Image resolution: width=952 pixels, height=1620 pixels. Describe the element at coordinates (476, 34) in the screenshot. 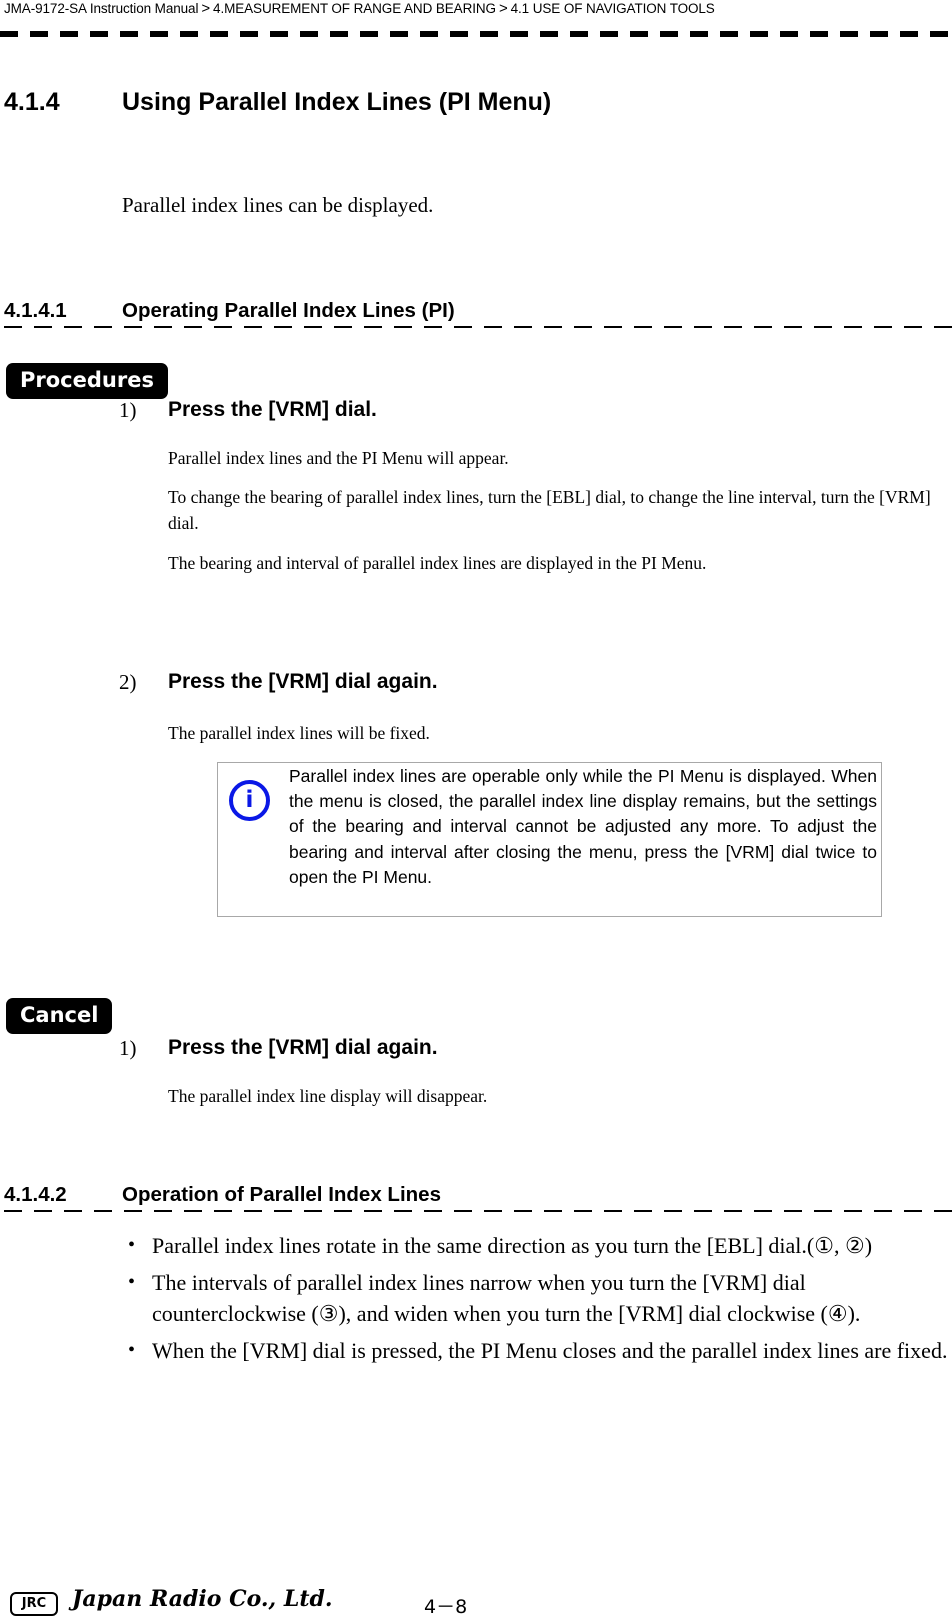

I see `header-divider` at that location.